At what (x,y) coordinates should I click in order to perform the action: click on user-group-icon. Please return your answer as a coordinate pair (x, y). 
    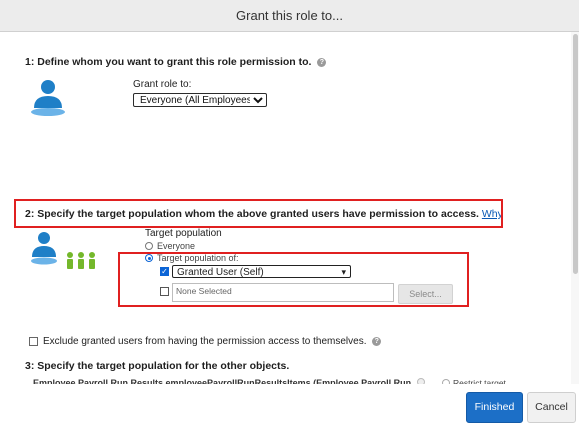
    Looking at the image, I should click on (63, 250).